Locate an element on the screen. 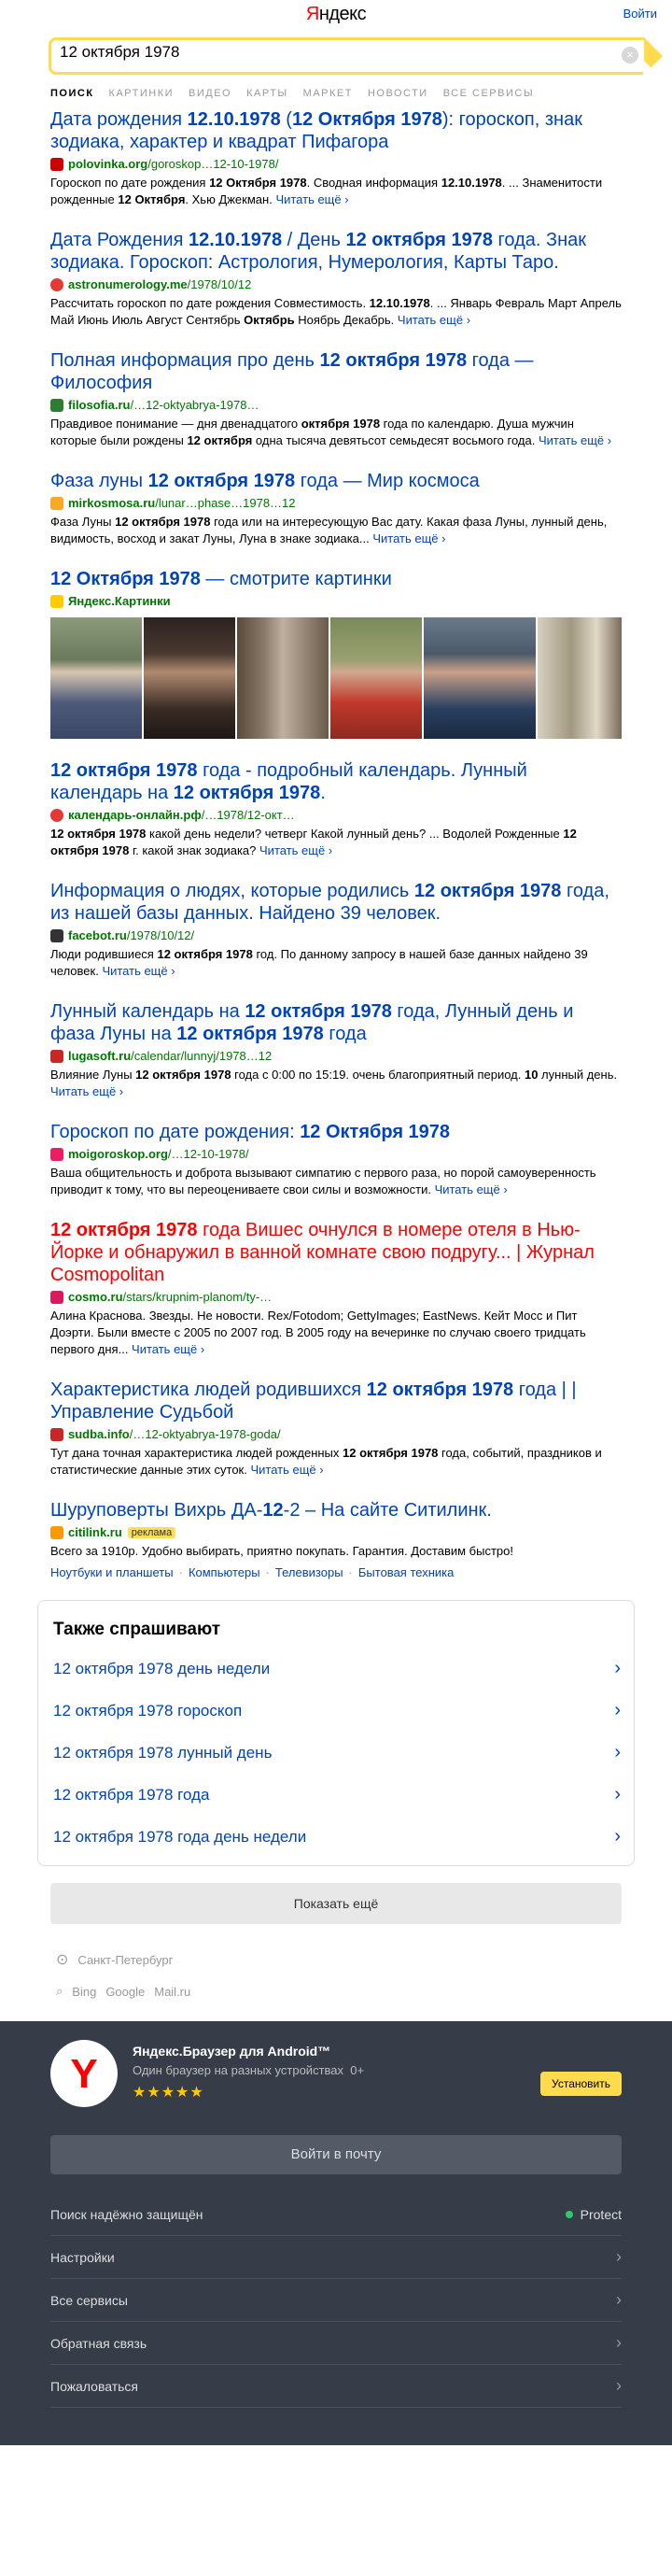 This screenshot has height=2576, width=672. also-asked-item: 12 октября 1978 день недели › is located at coordinates (337, 1669).